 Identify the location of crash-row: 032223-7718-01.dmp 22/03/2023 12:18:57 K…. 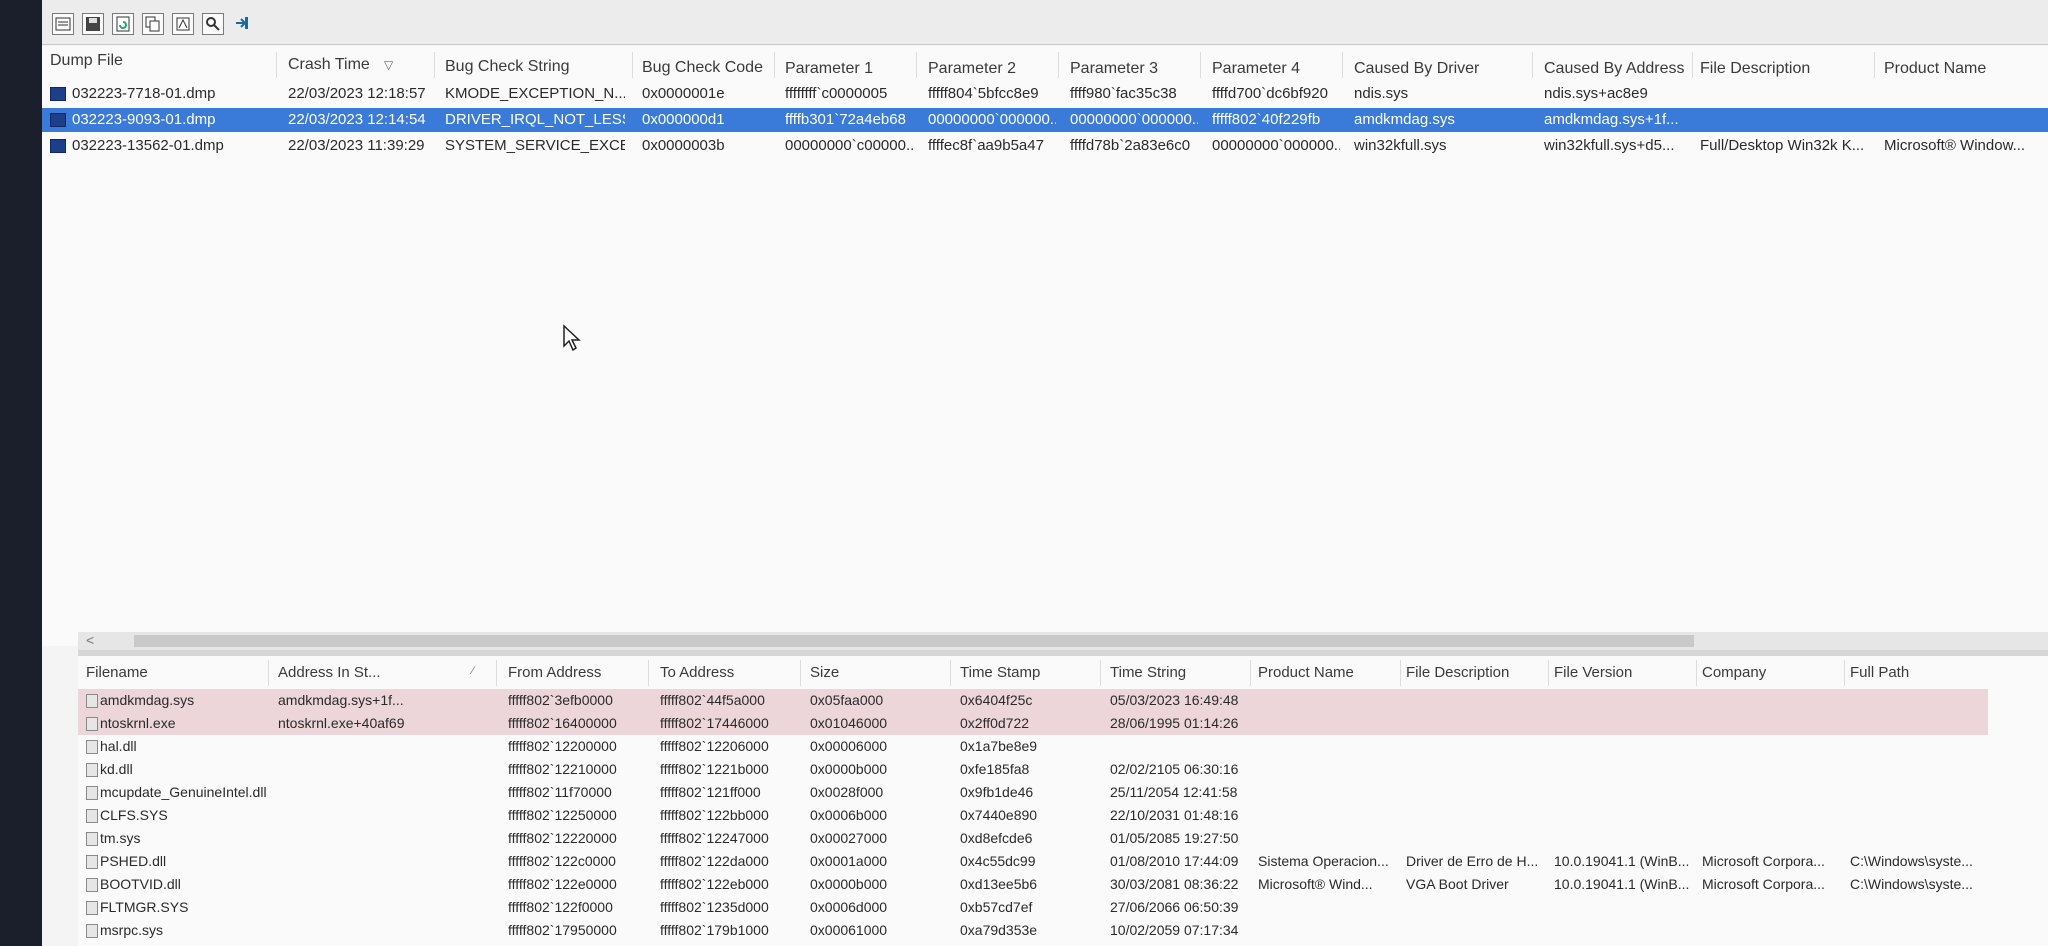
(1045, 94).